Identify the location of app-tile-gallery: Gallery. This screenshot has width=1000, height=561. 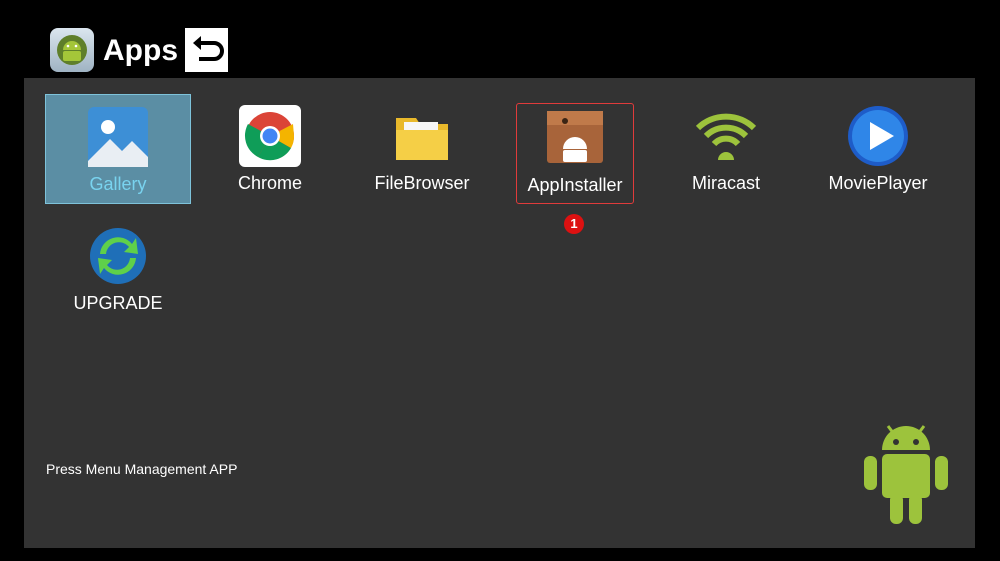
(118, 149).